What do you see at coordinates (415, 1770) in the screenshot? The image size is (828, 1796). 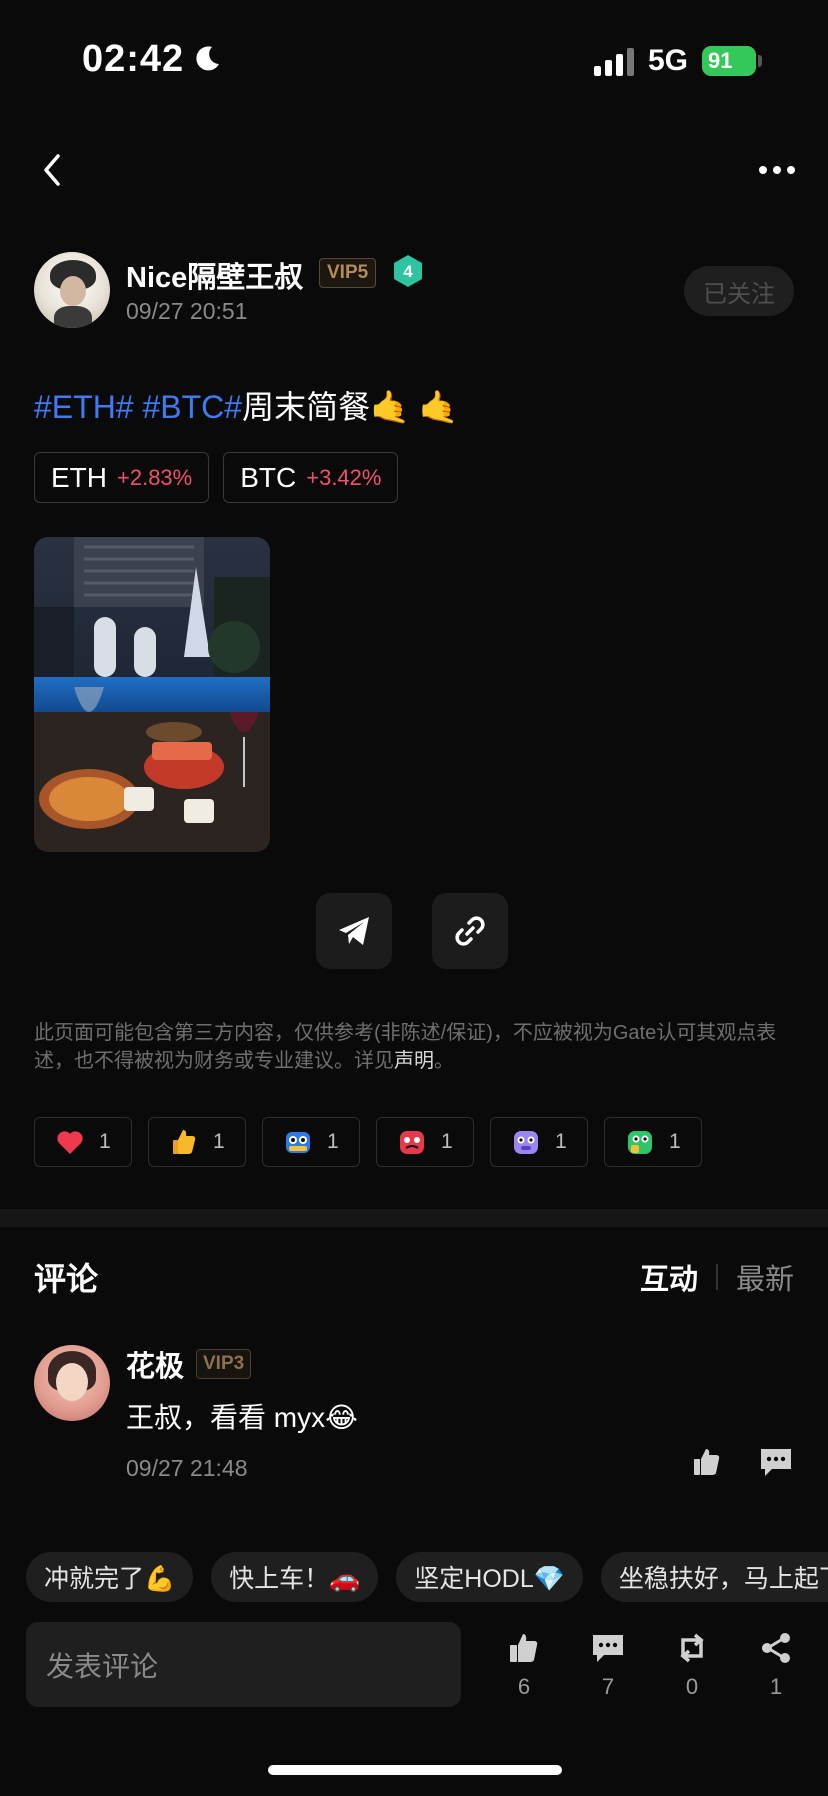 I see `home-indicator` at bounding box center [415, 1770].